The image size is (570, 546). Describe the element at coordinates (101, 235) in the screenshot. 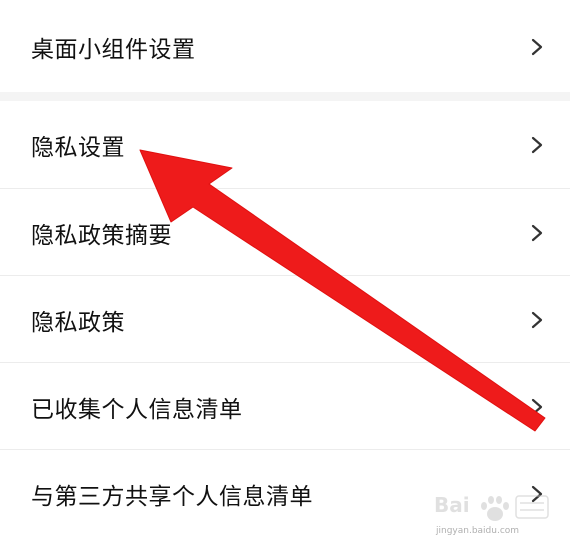

I see `row-label: 隐私政策摘要` at that location.